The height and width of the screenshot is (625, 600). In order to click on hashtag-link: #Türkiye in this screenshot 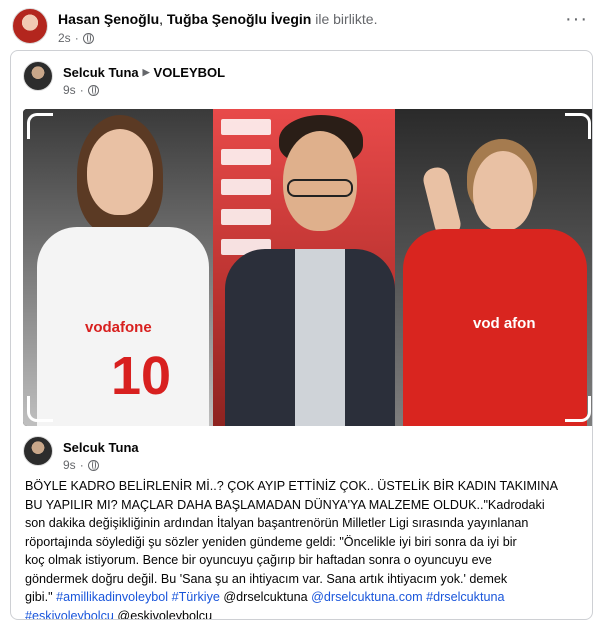, I will do `click(196, 597)`.